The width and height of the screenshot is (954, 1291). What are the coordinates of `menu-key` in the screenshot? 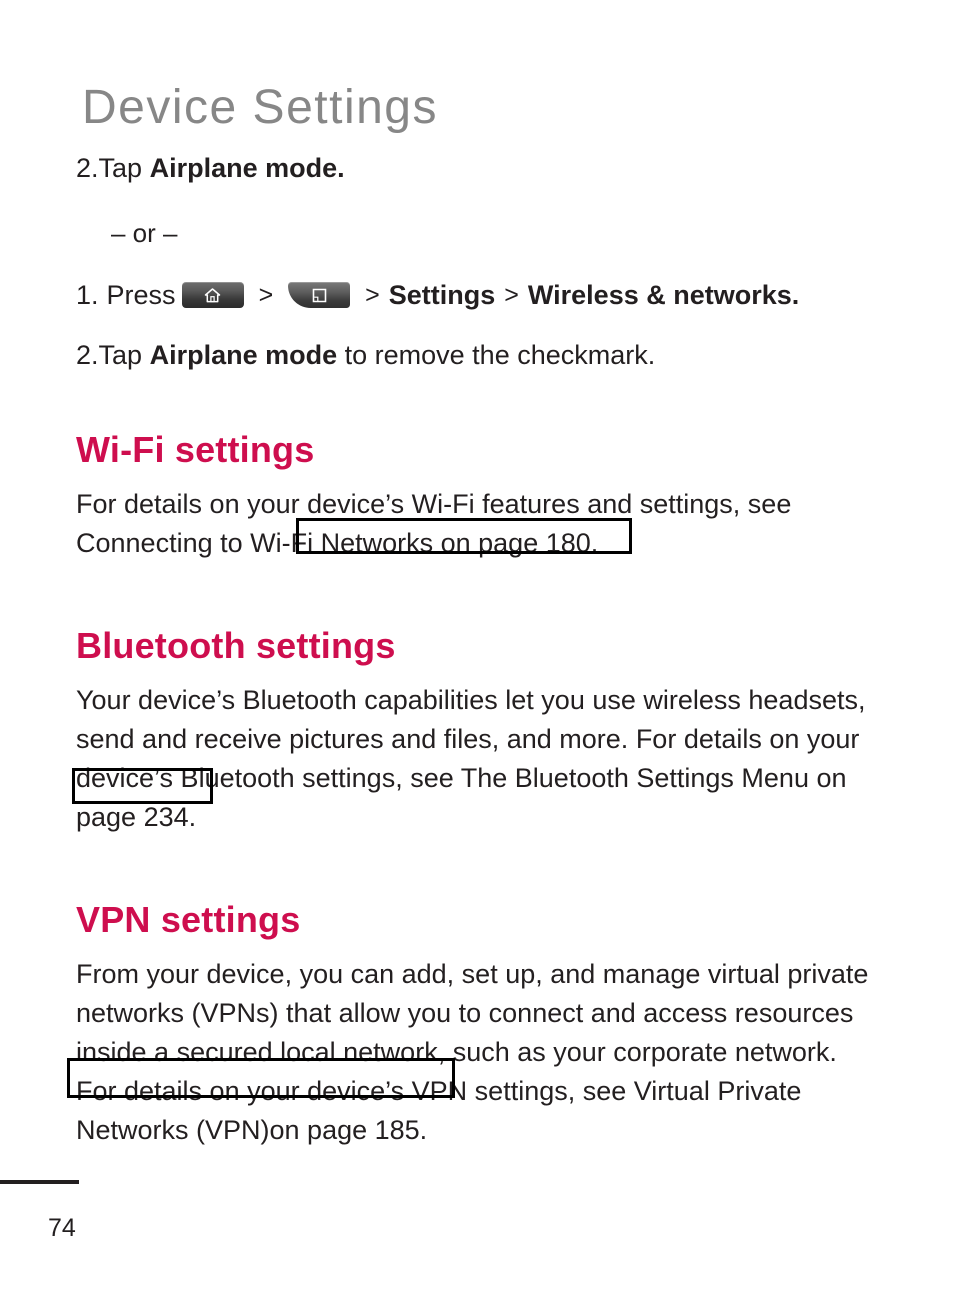 It's located at (319, 295).